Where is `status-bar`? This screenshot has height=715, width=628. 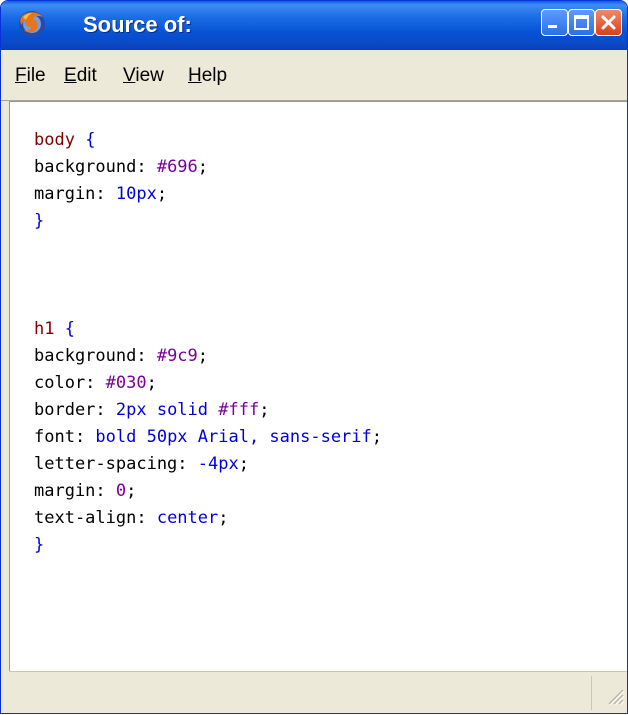
status-bar is located at coordinates (318, 692).